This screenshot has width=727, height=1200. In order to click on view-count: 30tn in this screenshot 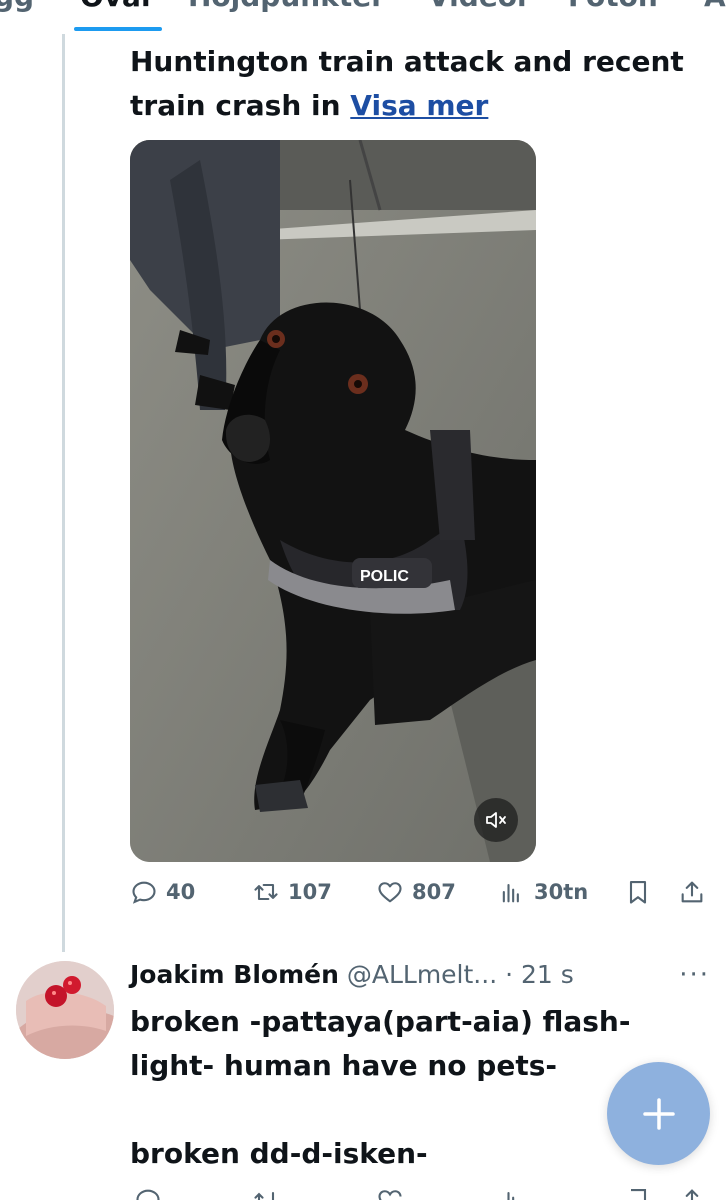, I will do `click(561, 892)`.